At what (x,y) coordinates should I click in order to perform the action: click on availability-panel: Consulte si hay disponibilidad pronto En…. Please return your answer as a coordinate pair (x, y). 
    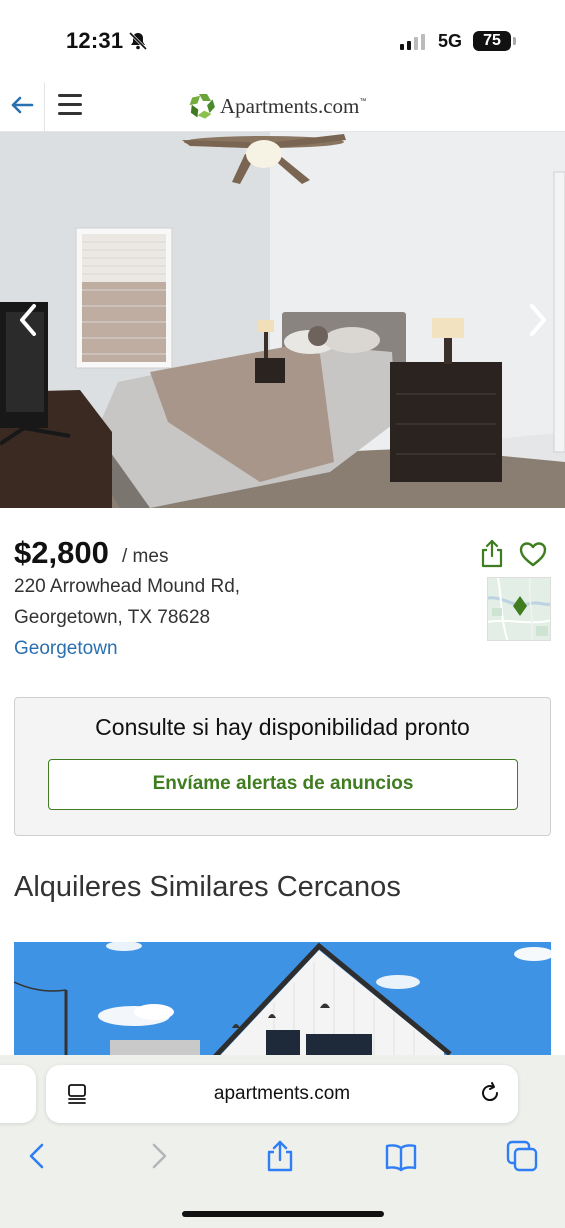
    Looking at the image, I should click on (282, 766).